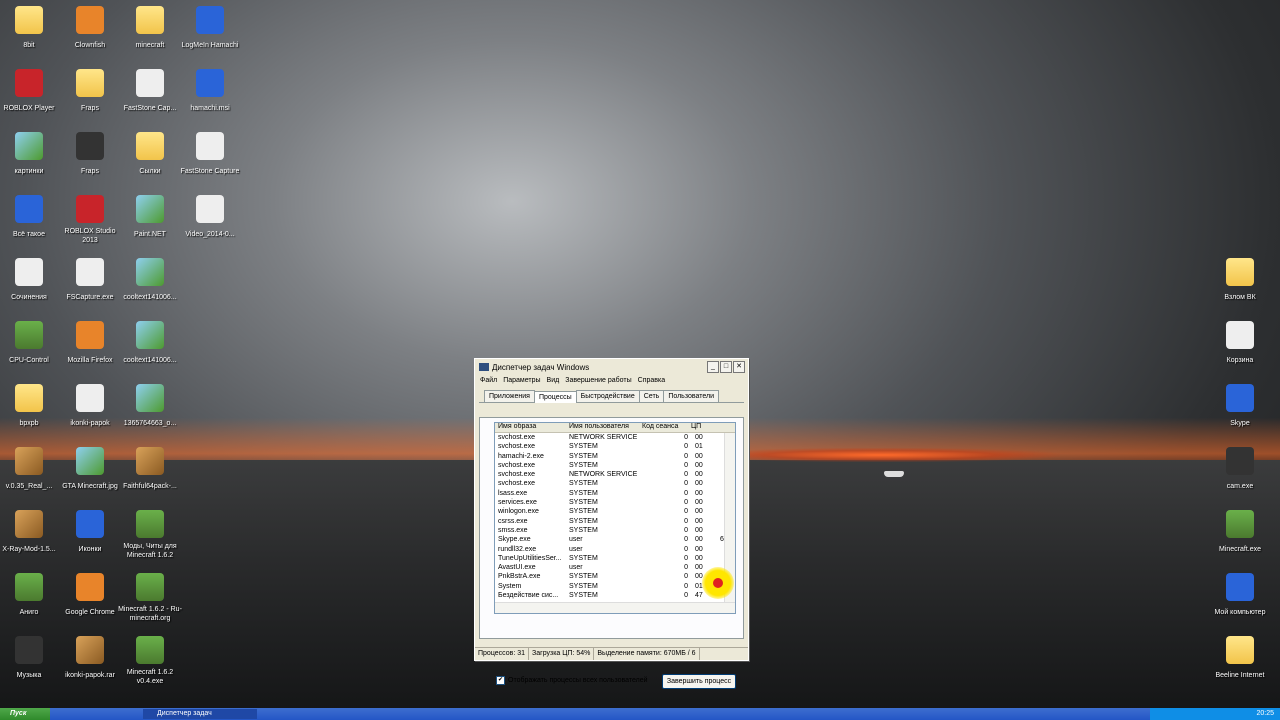  Describe the element at coordinates (615, 549) in the screenshot. I see `process-row: rundll32.exe user 0 00` at that location.